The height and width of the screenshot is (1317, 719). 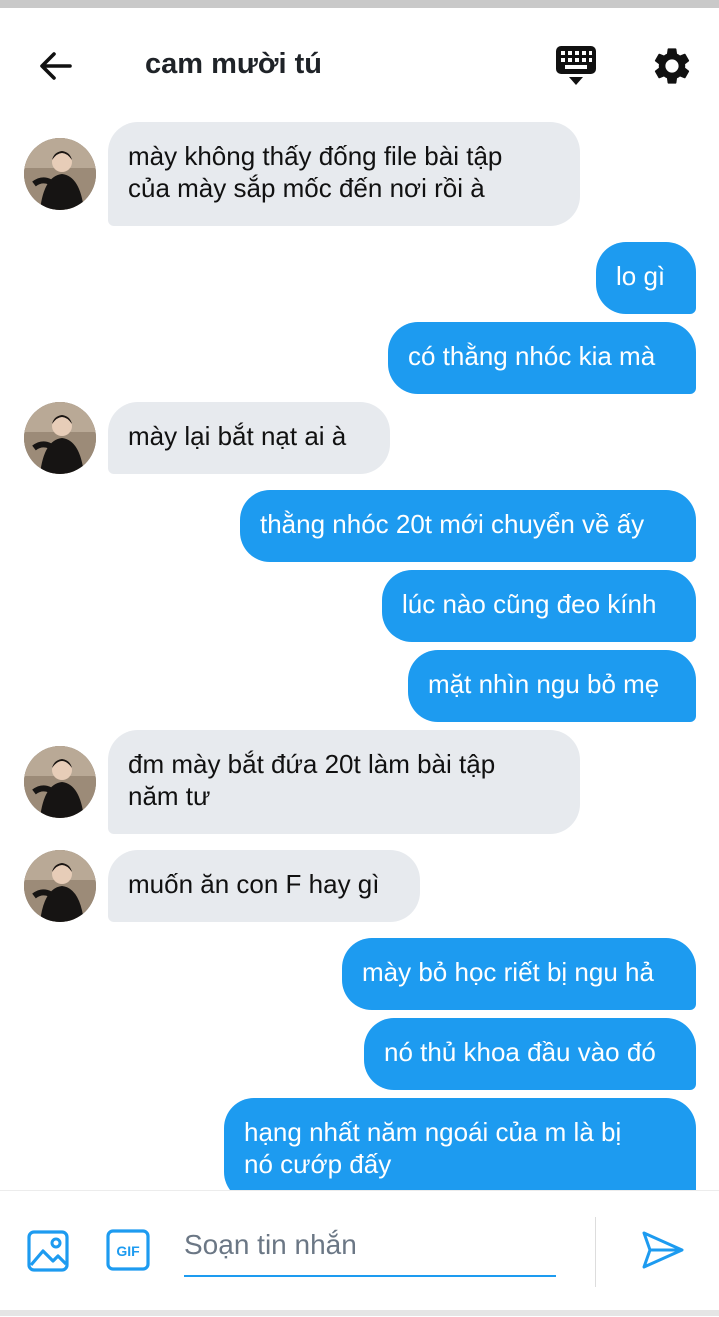 I want to click on nav-bar-strip, so click(x=359, y=1313).